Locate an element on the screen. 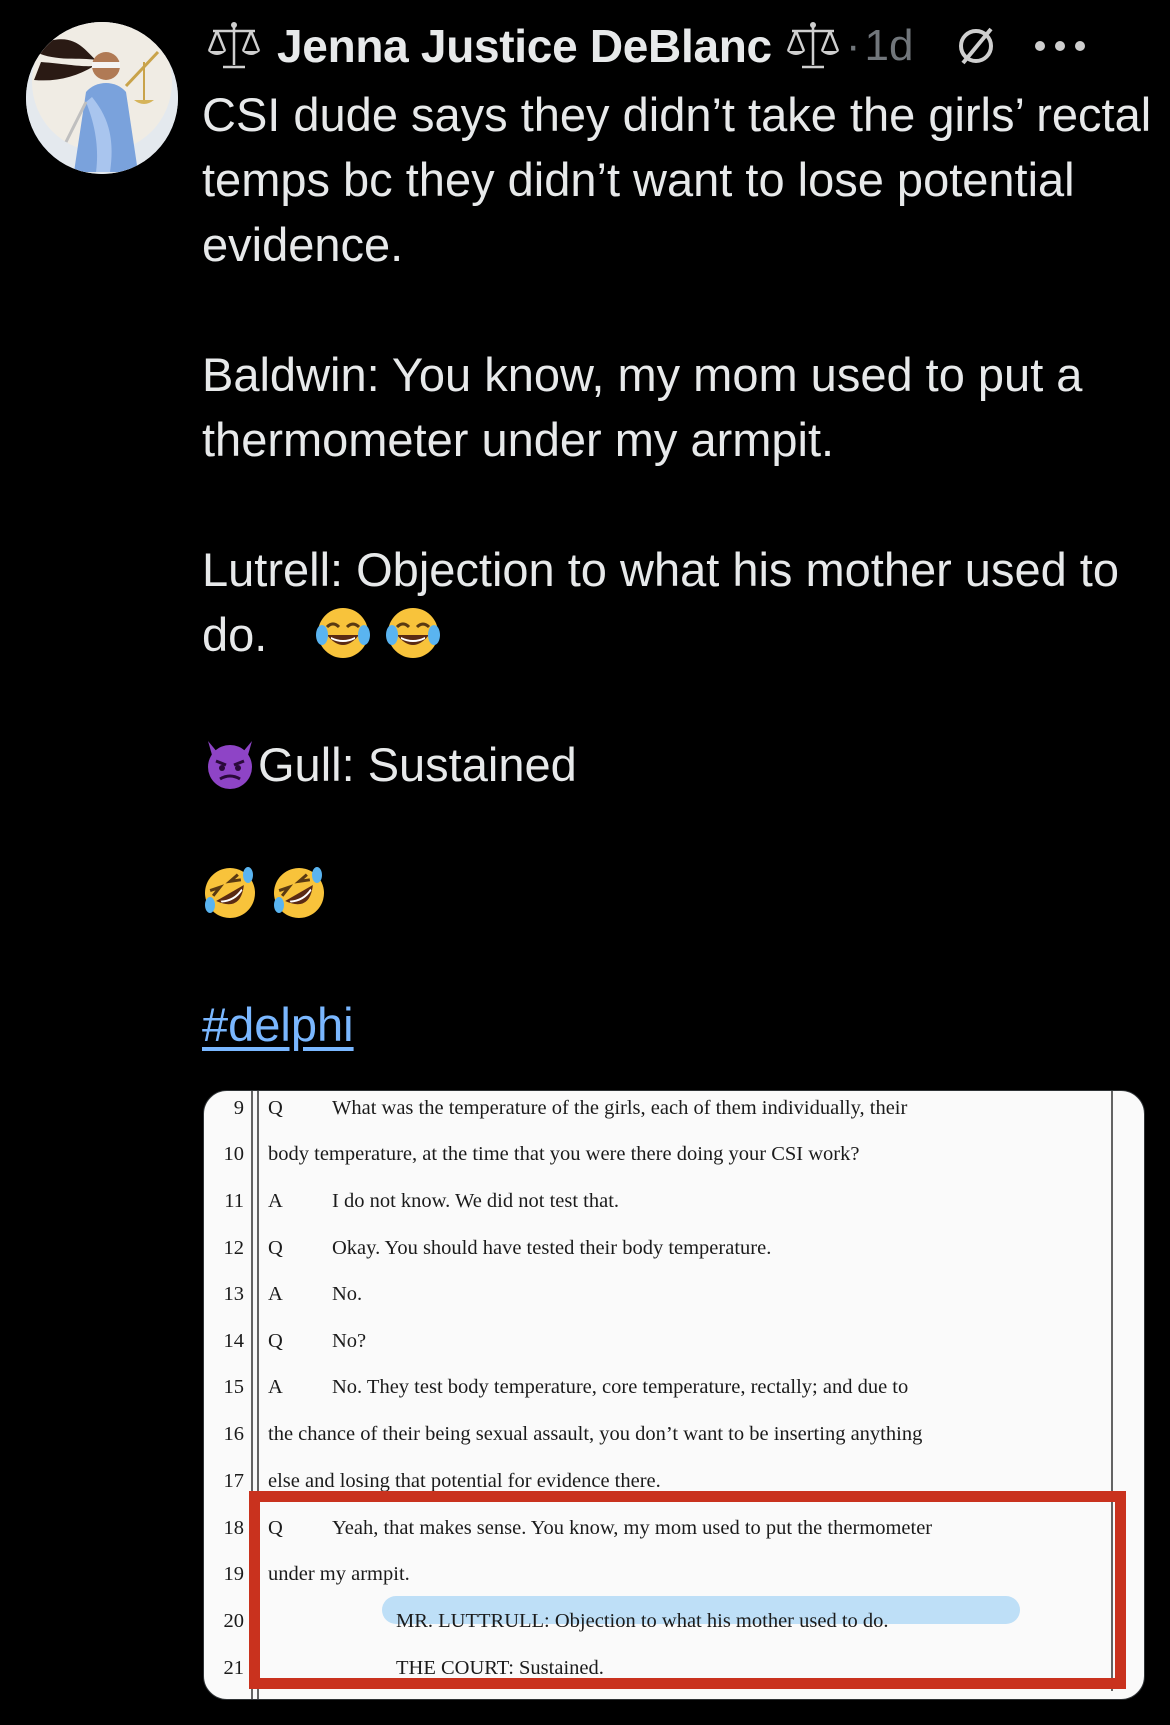 The height and width of the screenshot is (1725, 1170). tweet-paragraph-with-emoji: Gull: Sustained is located at coordinates (677, 764).